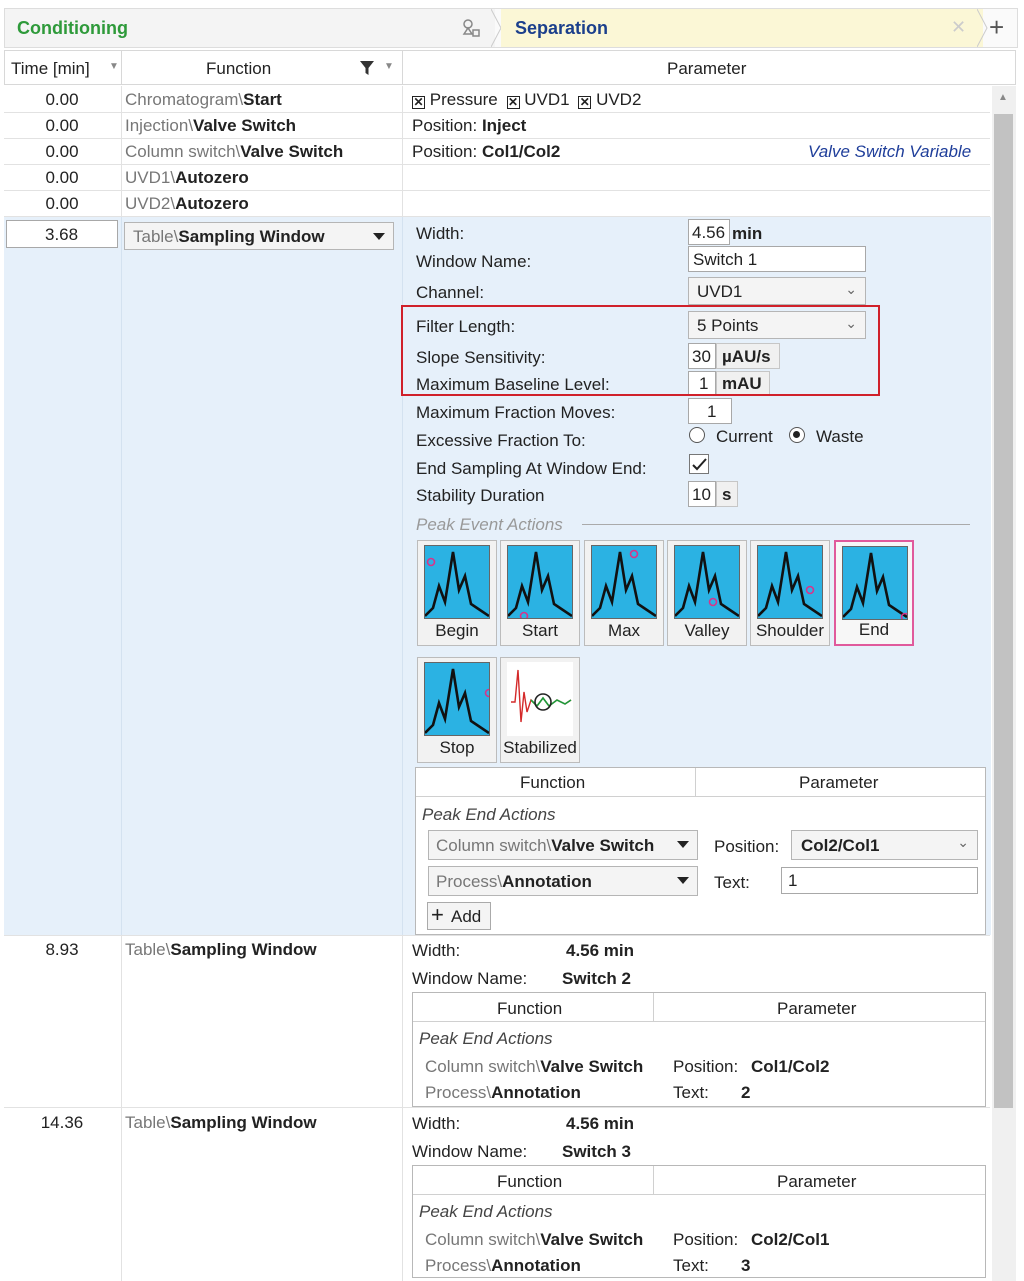  I want to click on action-position-select: Col2/Col1 ⌄, so click(884, 845).